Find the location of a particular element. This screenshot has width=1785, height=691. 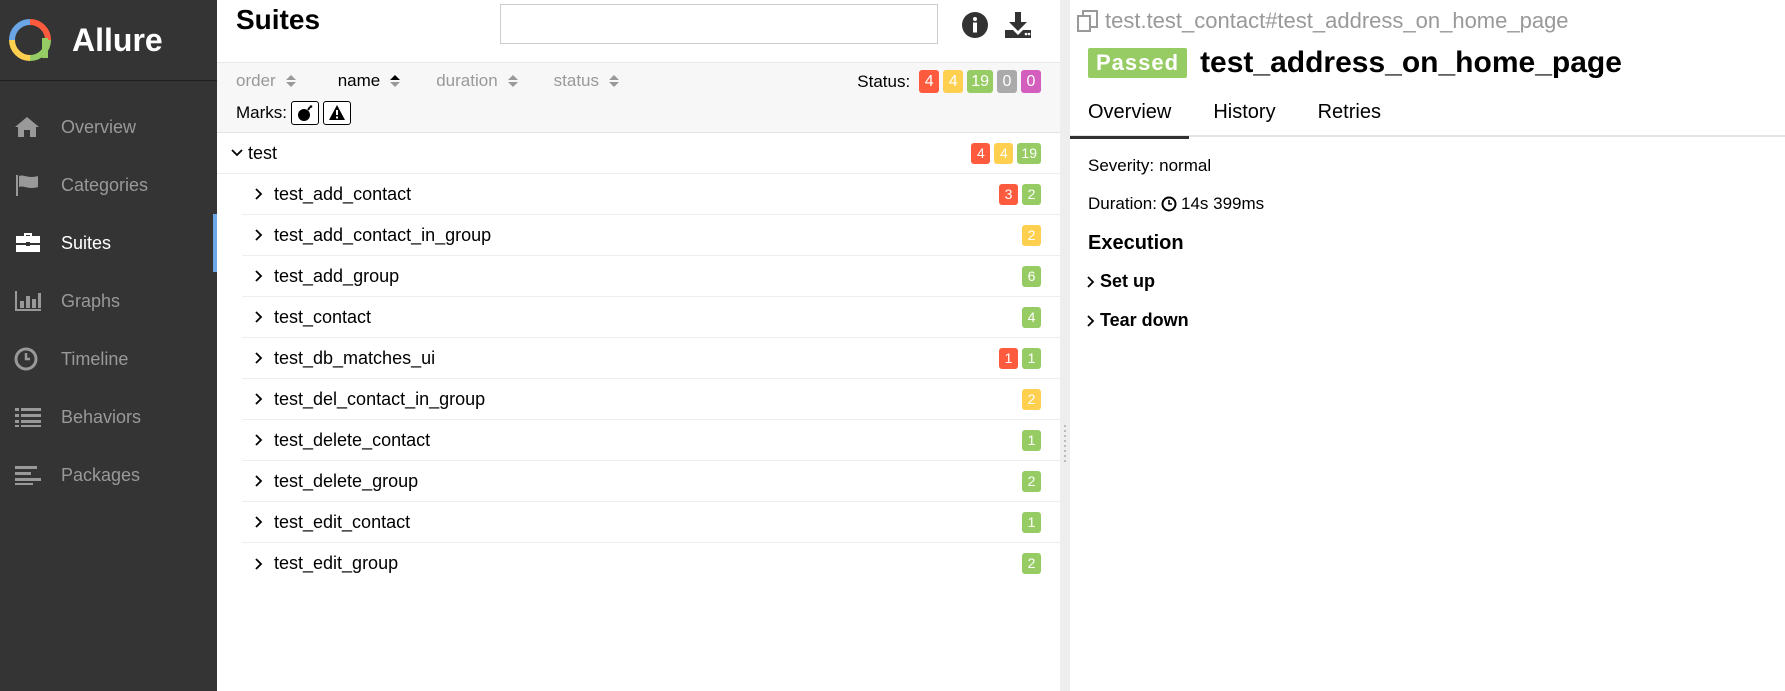

sort-controls: order name duration status is located at coordinates (442, 81).